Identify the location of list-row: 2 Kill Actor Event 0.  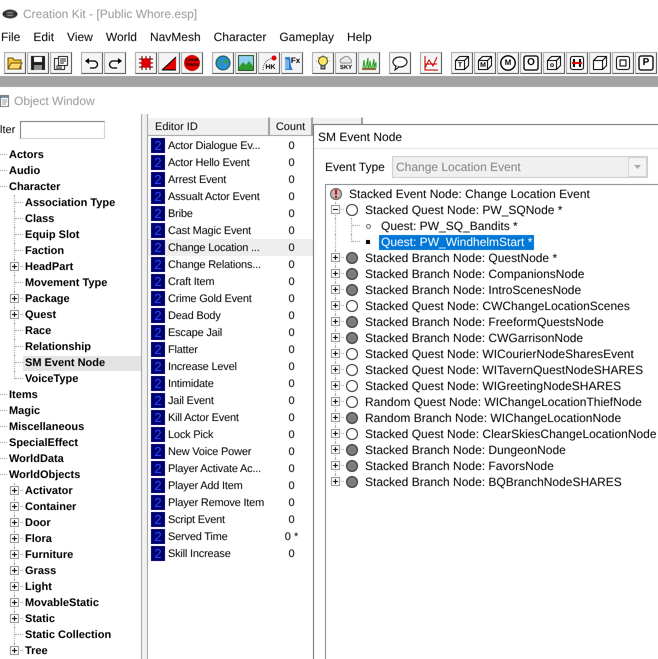
(230, 417).